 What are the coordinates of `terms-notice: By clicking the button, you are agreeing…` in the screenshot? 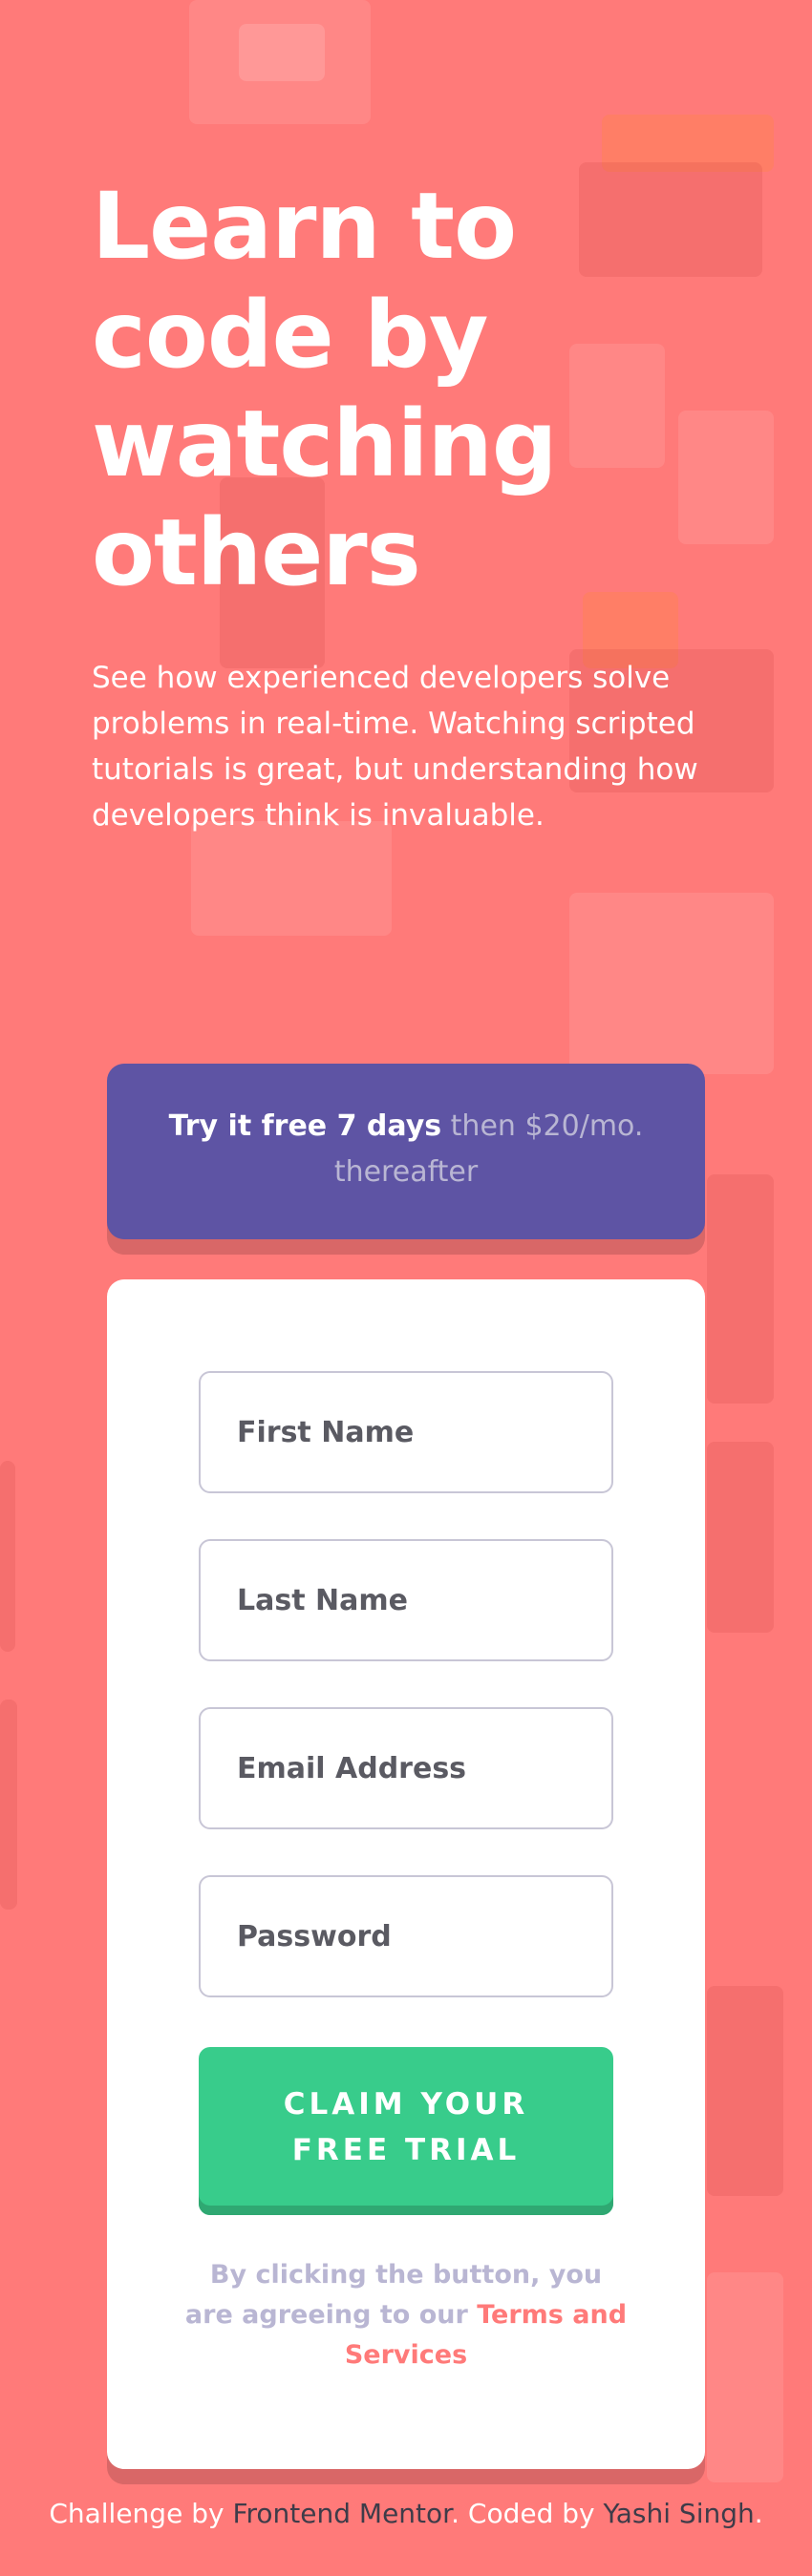 It's located at (406, 2315).